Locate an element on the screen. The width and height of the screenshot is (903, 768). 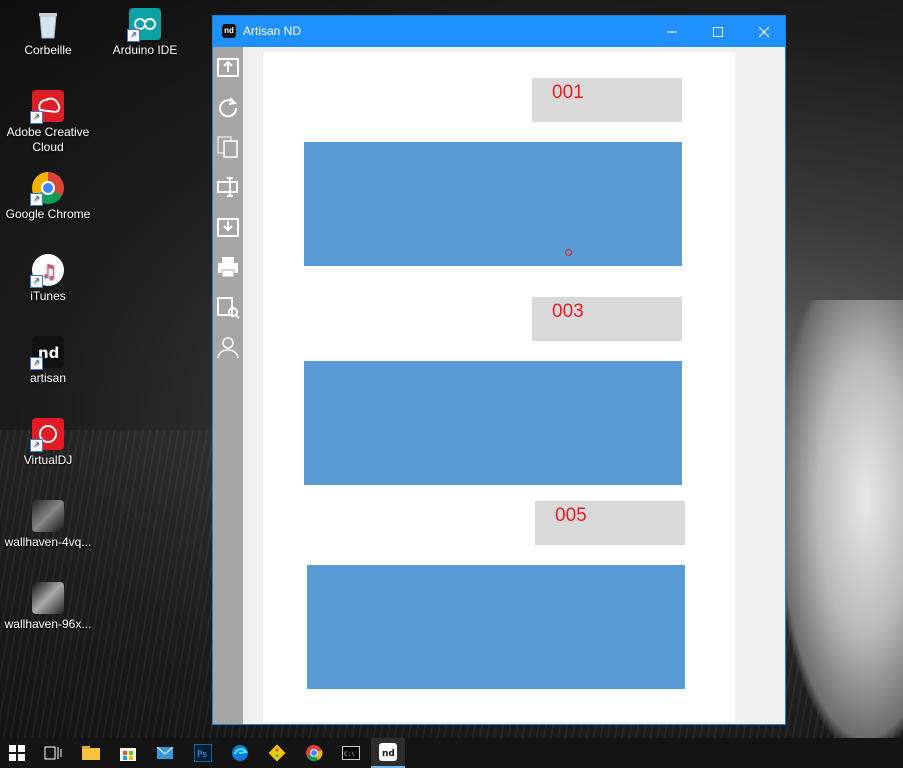
desktop-icon-arduino: ↗ Arduino IDE is located at coordinates (145, 33).